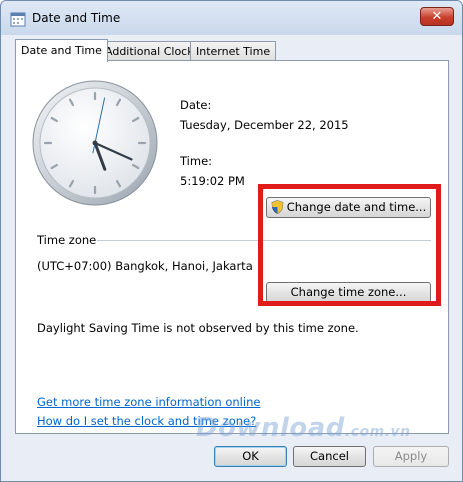 This screenshot has width=463, height=482. I want to click on more-info-link: Get more time zone information online, so click(148, 402).